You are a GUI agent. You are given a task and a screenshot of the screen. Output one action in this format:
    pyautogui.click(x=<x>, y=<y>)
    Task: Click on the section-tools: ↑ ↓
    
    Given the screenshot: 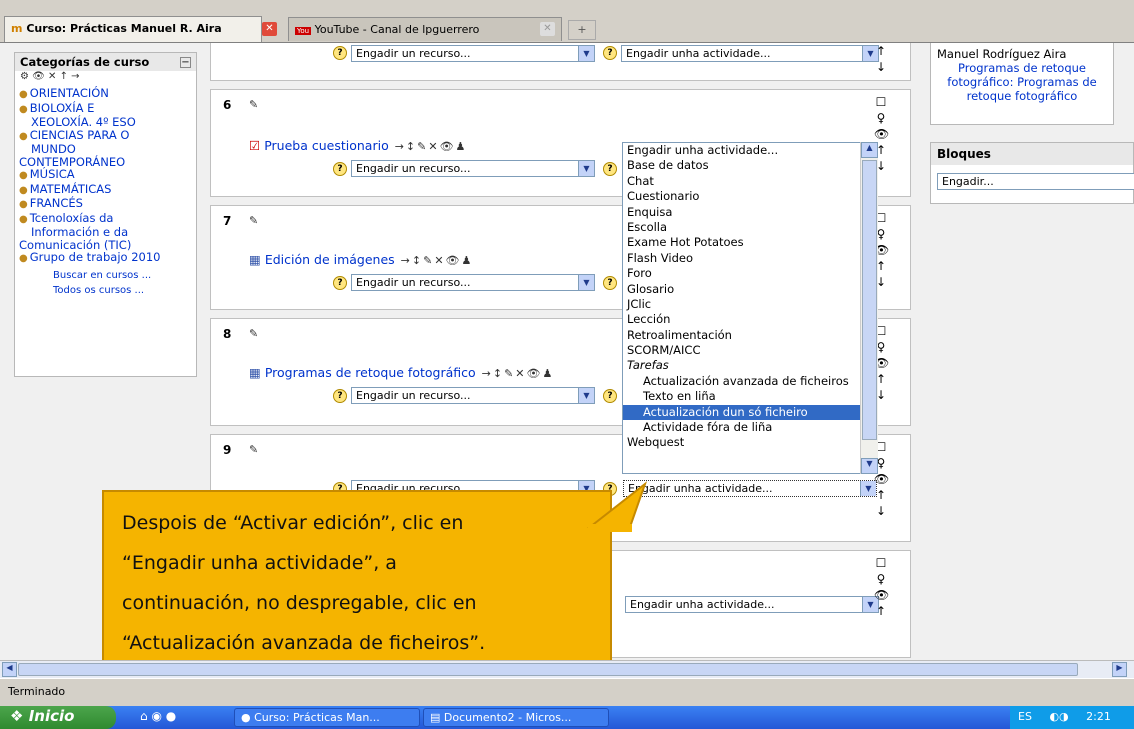 What is the action you would take?
    pyautogui.click(x=881, y=59)
    